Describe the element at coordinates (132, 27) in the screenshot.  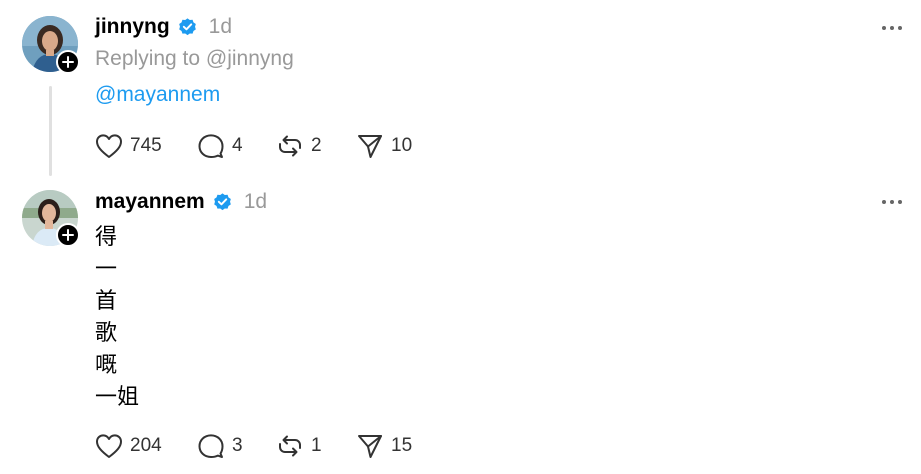
I see `username: jinnyng` at that location.